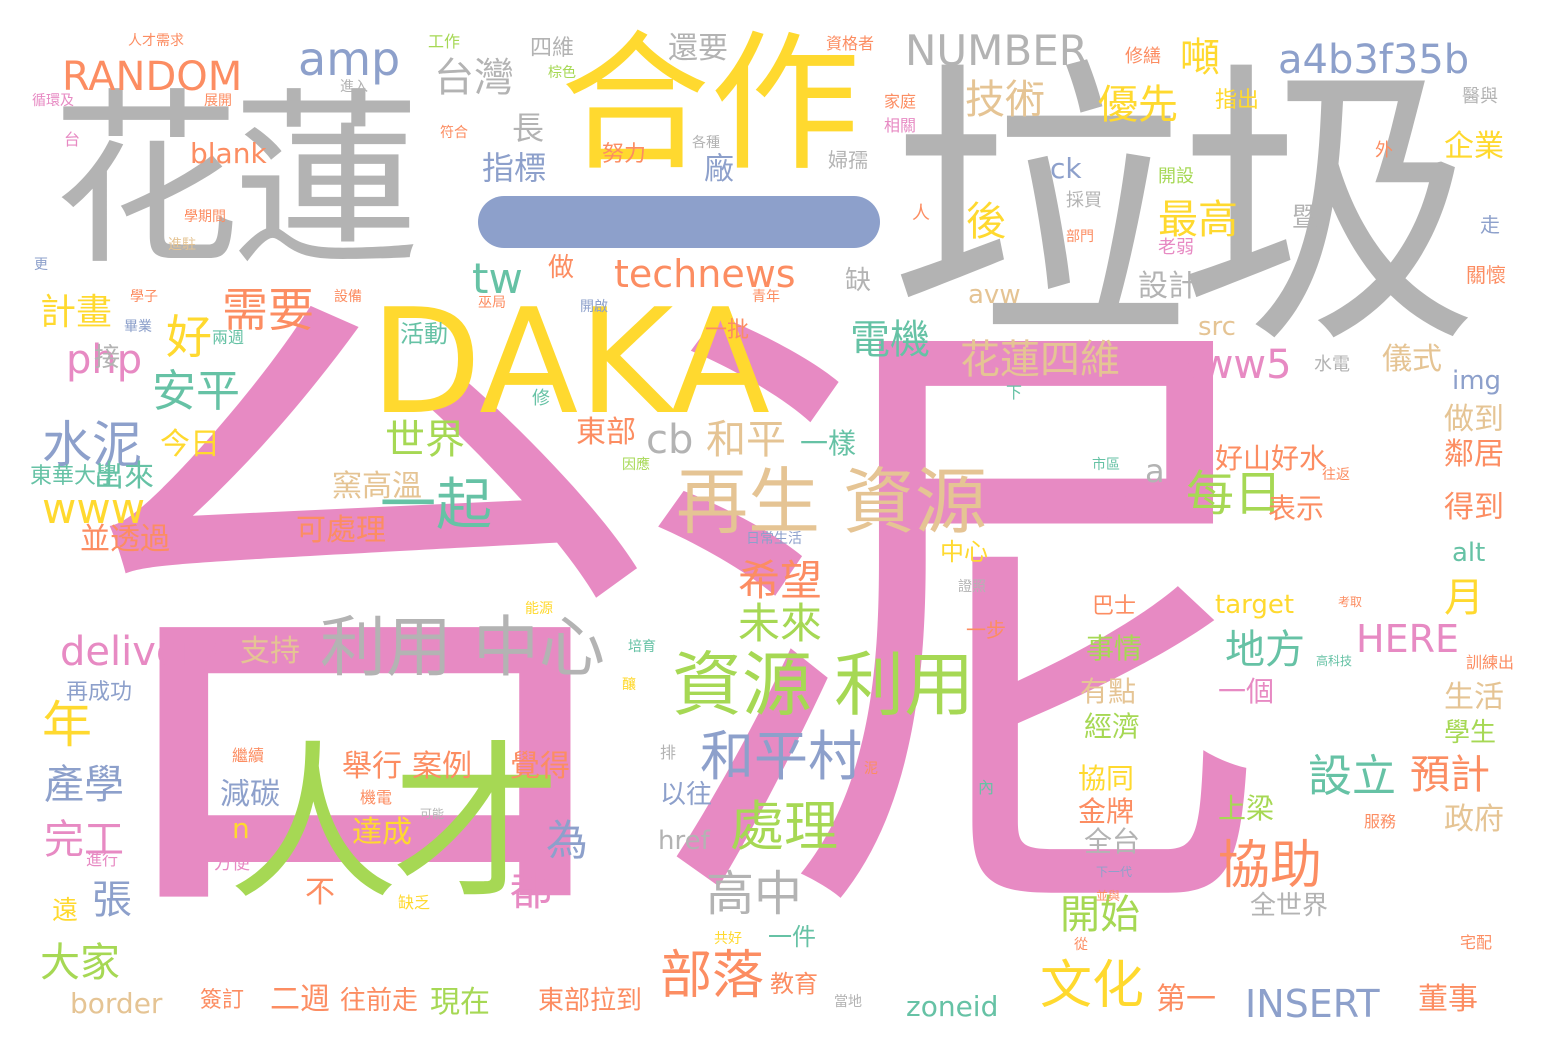  What do you see at coordinates (1040, 360) in the screenshot?
I see `word-hualien-siwei: 花蓮四維` at bounding box center [1040, 360].